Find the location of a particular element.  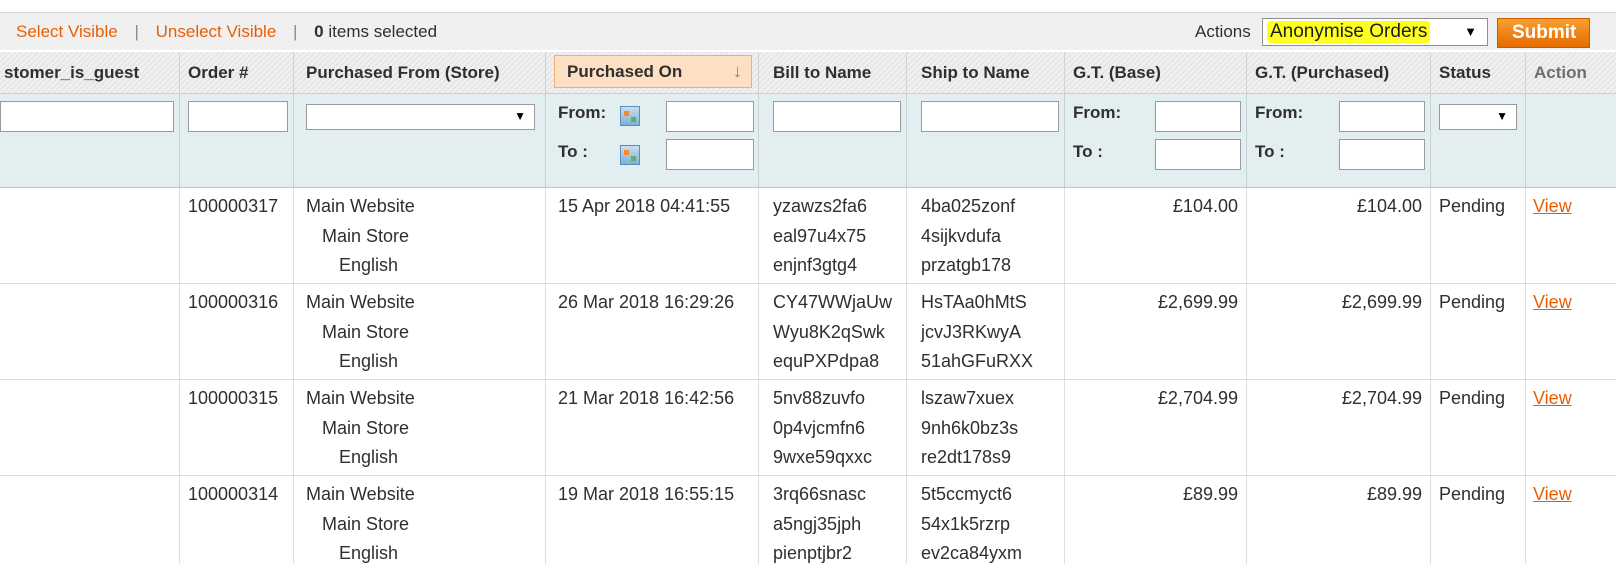

filter-store-select: ▼ is located at coordinates (420, 117).